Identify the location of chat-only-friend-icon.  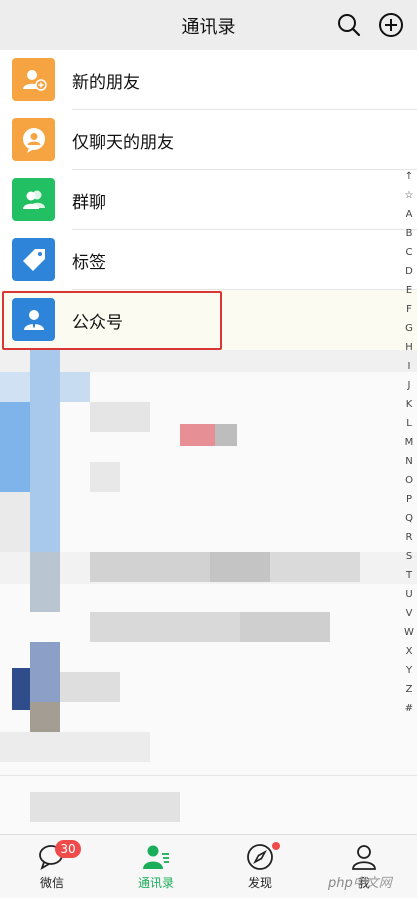
(33, 139).